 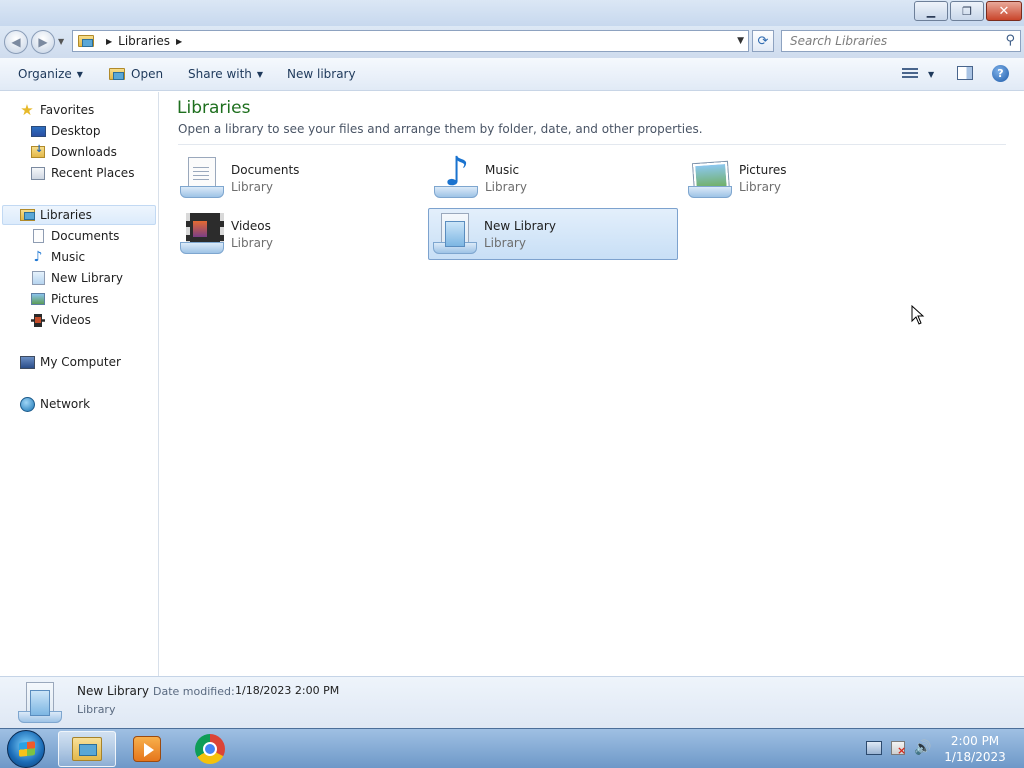 What do you see at coordinates (874, 748) in the screenshot?
I see `network-tray-icon` at bounding box center [874, 748].